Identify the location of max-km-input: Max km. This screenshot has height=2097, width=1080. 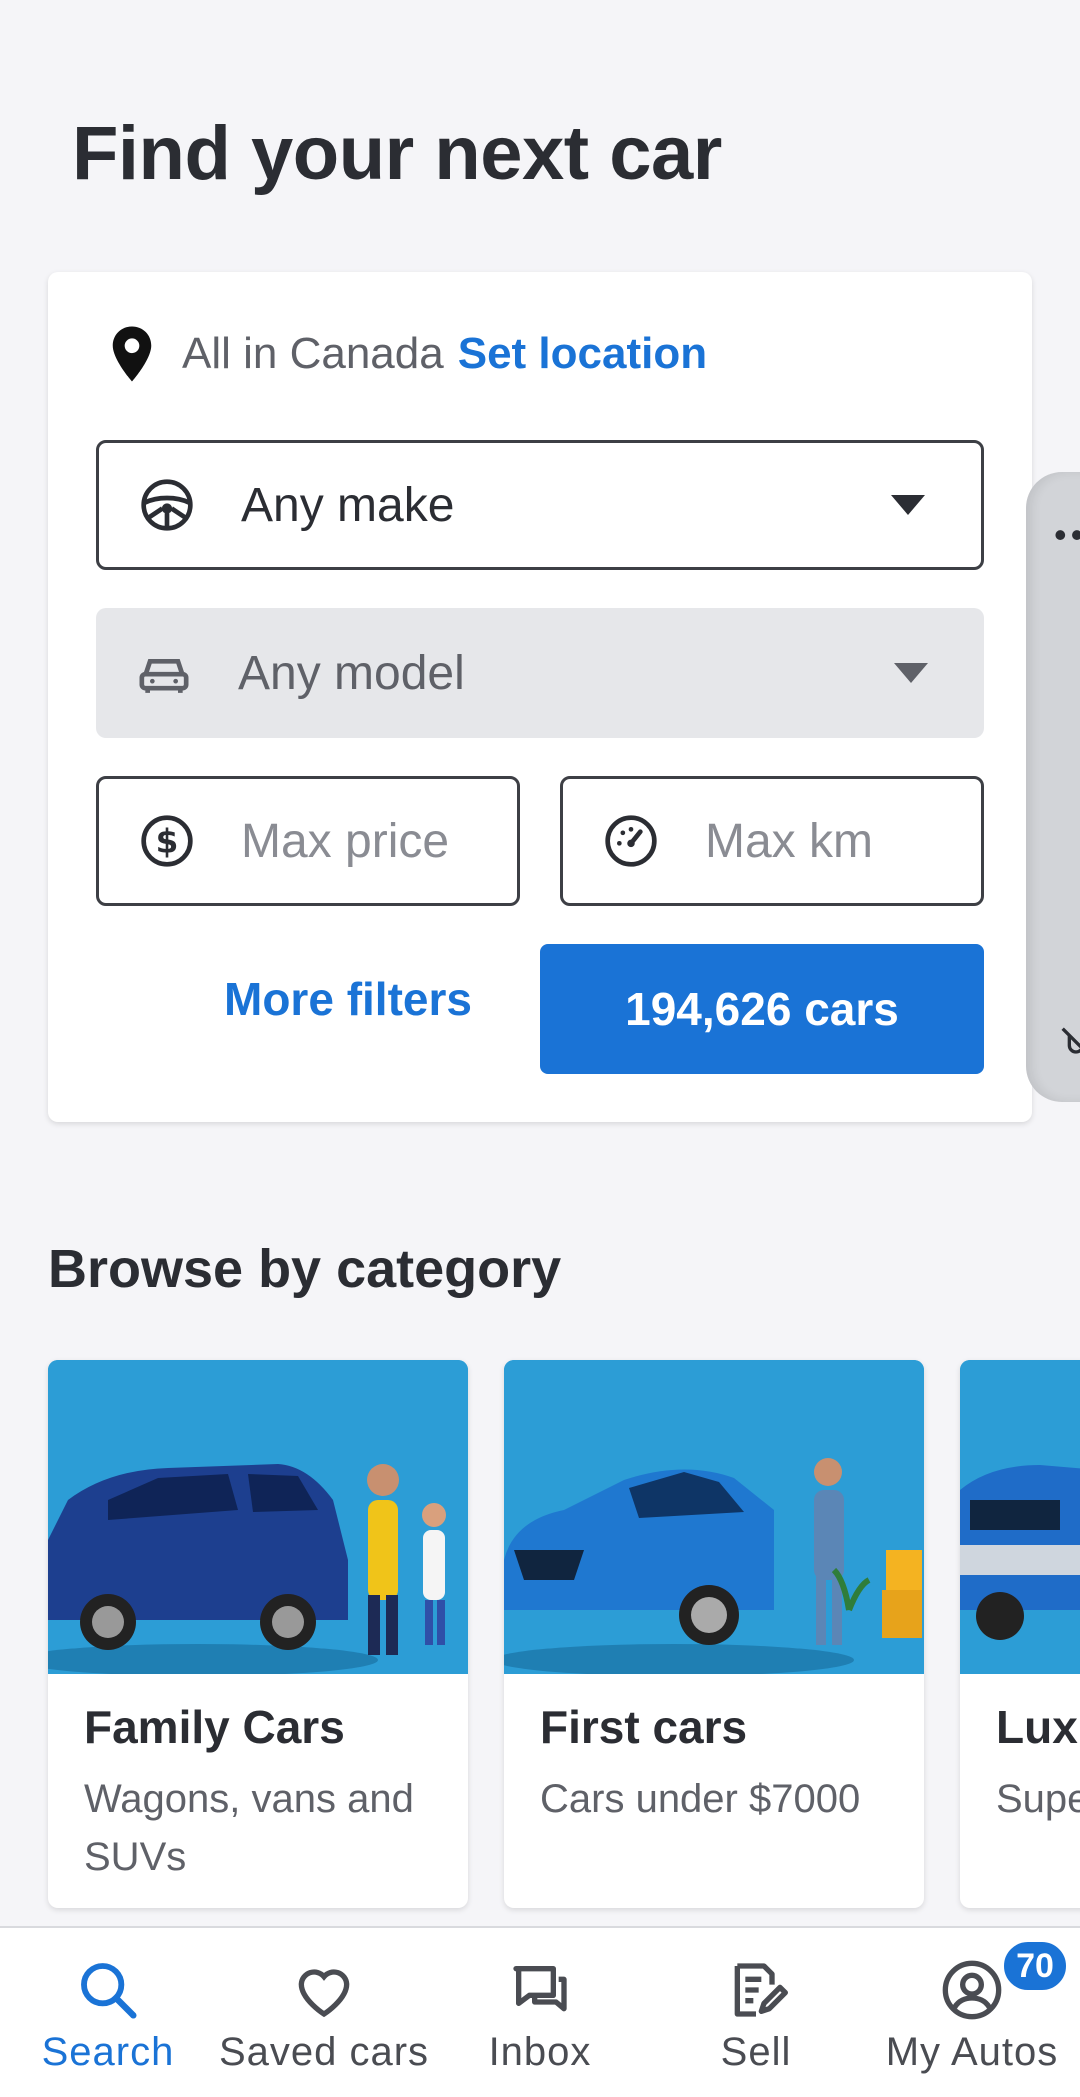
(772, 841).